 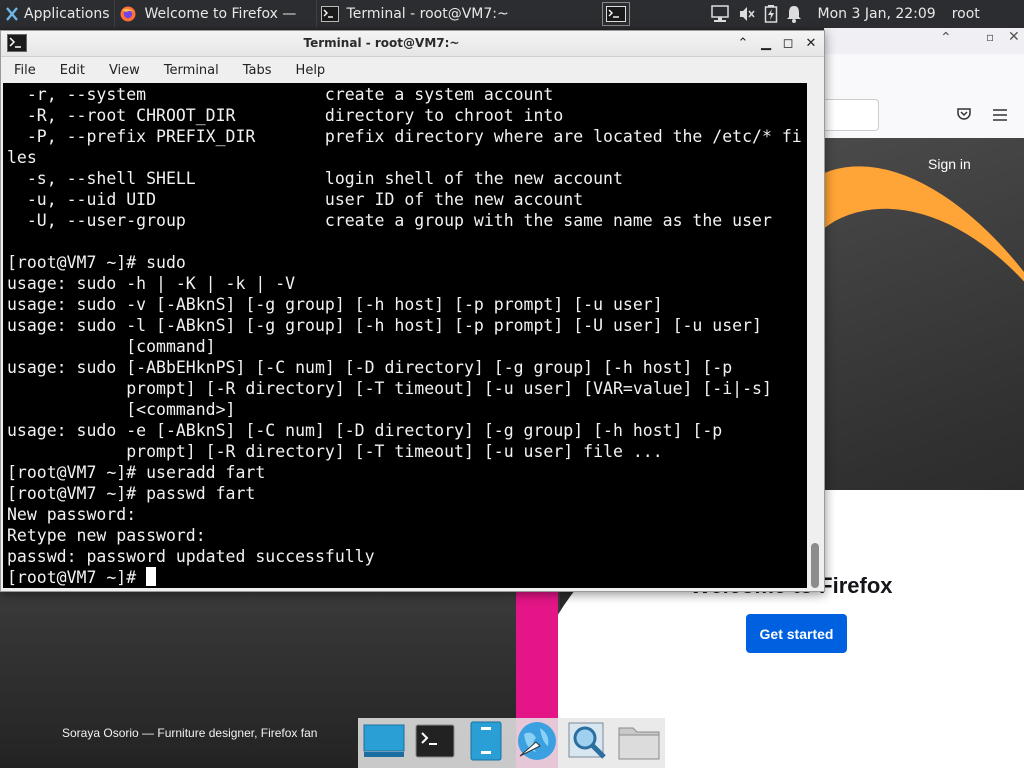 I want to click on pocket-icon, so click(x=964, y=116).